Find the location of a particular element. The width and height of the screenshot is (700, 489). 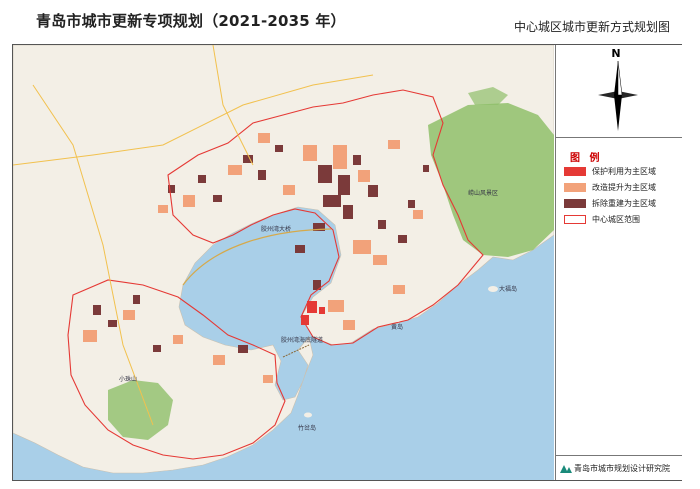

legend-item-improvement: 改造提升为主区域 is located at coordinates (623, 188).